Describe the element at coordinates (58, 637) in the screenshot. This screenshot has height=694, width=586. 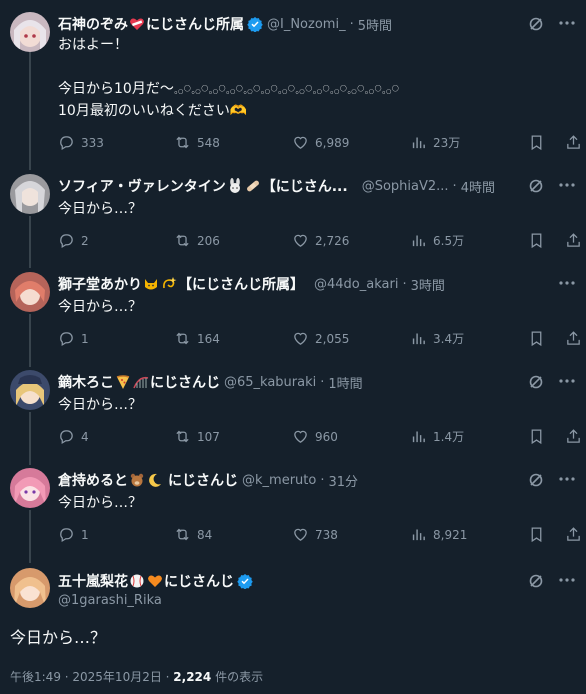
I see `main-tweet-text: 今日から…？` at that location.